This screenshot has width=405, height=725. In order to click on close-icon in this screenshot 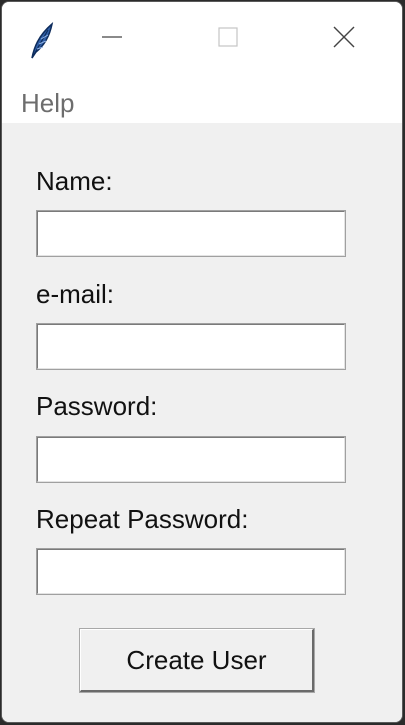, I will do `click(344, 39)`.